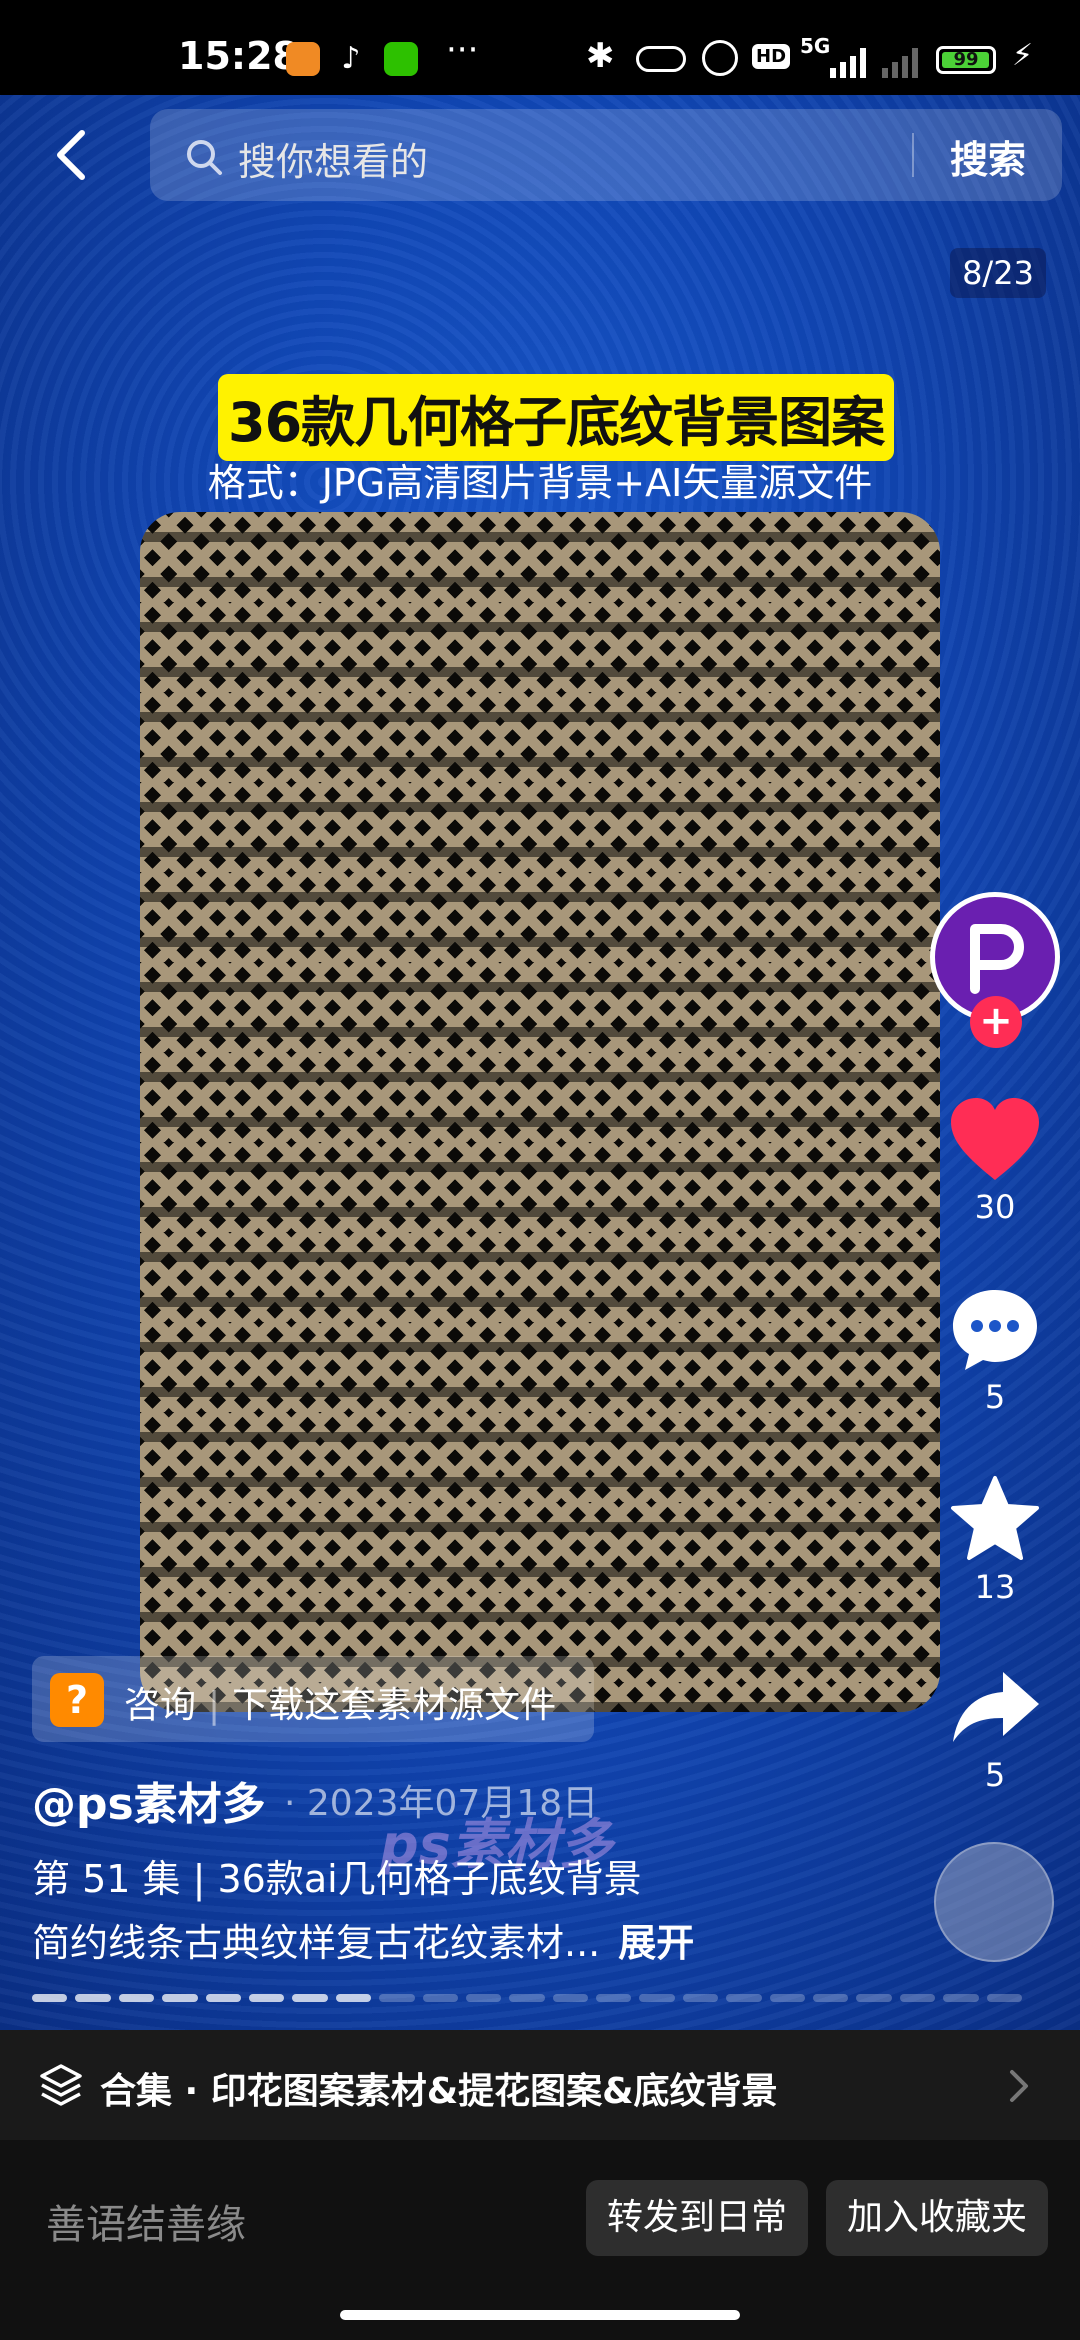 This screenshot has width=1080, height=2340. I want to click on question-icon: ?, so click(77, 1700).